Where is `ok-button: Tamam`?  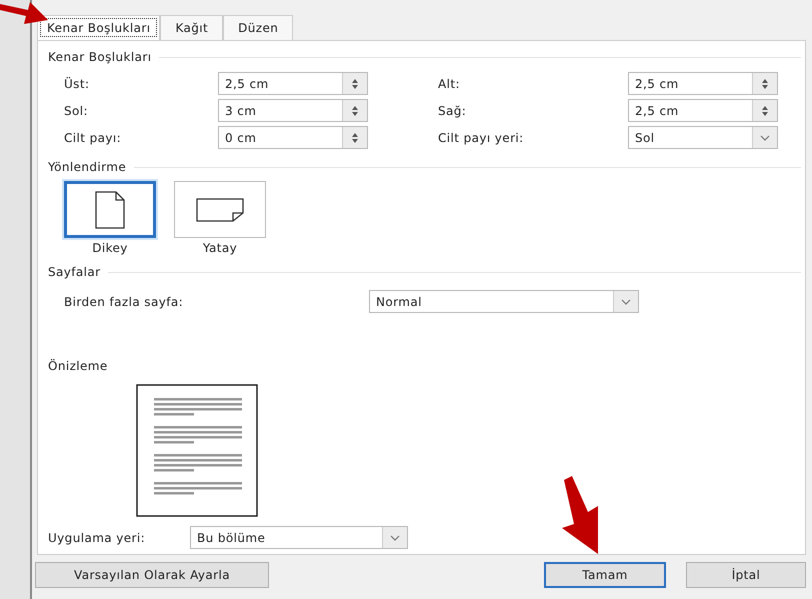
ok-button: Tamam is located at coordinates (605, 575).